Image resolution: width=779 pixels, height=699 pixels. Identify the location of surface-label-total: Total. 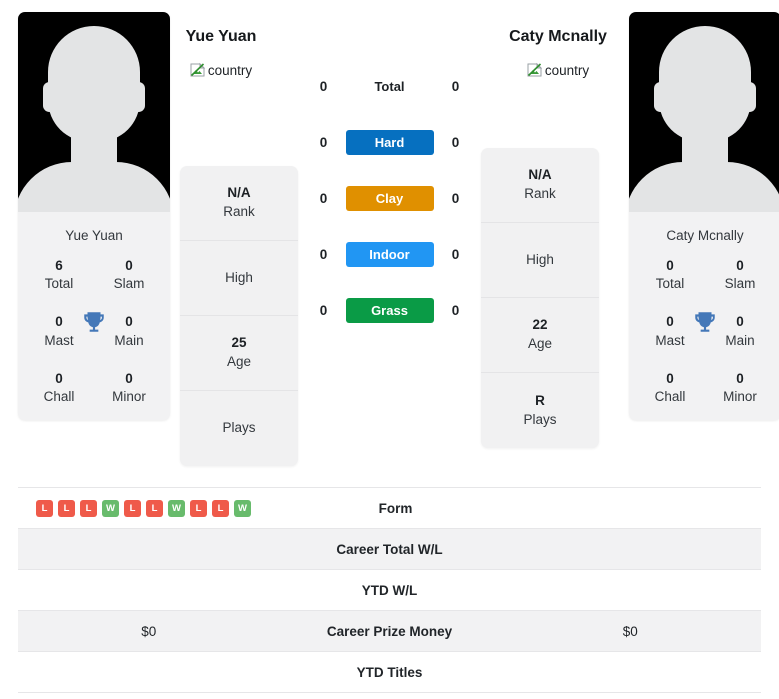
(389, 86).